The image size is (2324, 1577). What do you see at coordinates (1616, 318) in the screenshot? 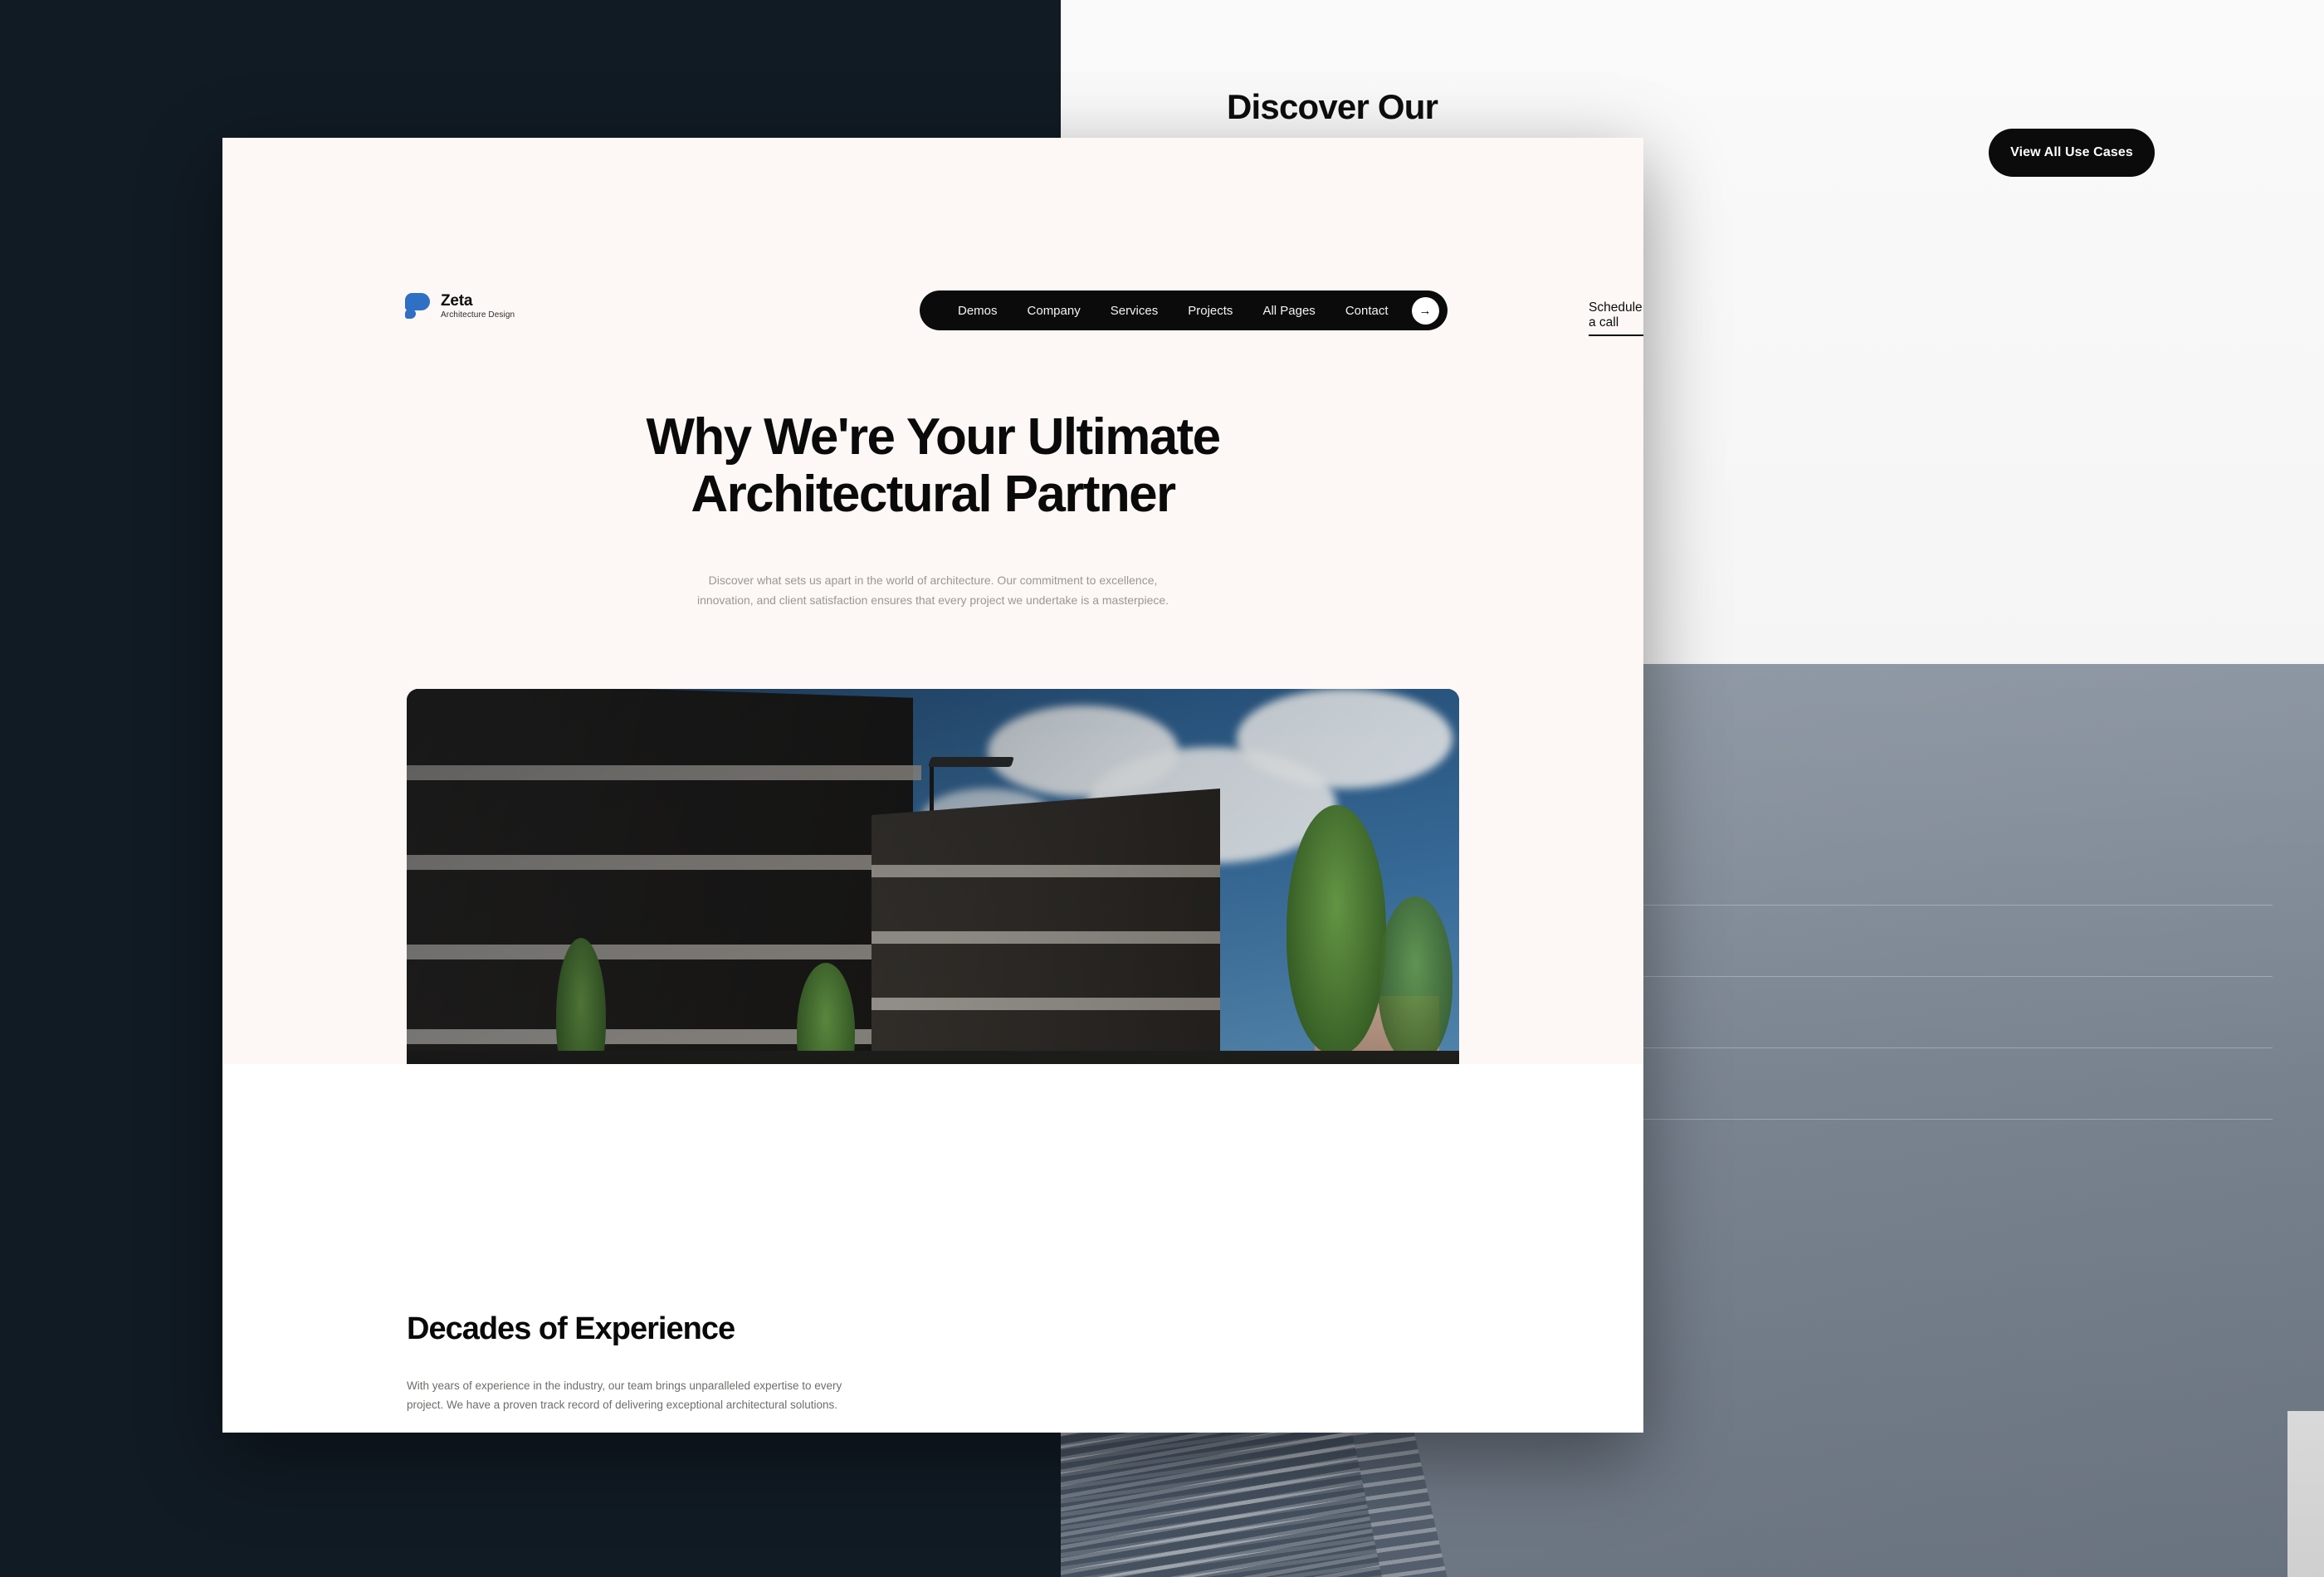
I see `schedule-a-call-link: Schedule a call` at bounding box center [1616, 318].